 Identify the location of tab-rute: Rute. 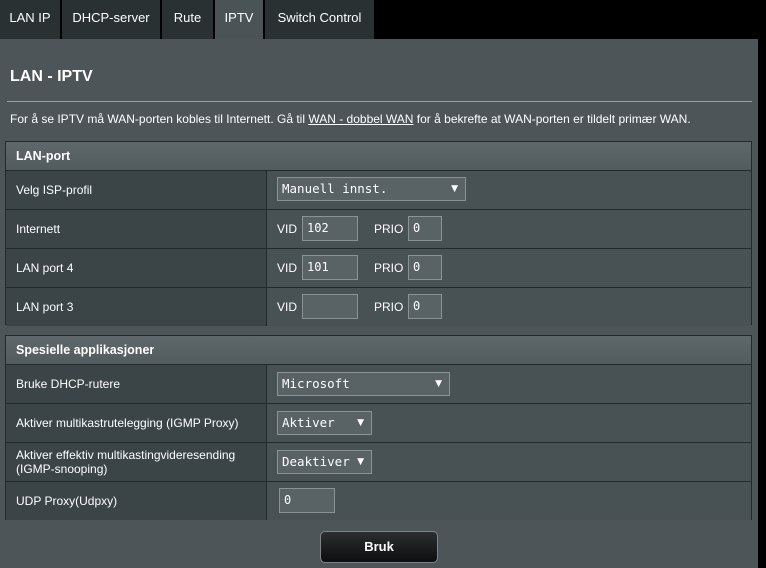
(188, 19).